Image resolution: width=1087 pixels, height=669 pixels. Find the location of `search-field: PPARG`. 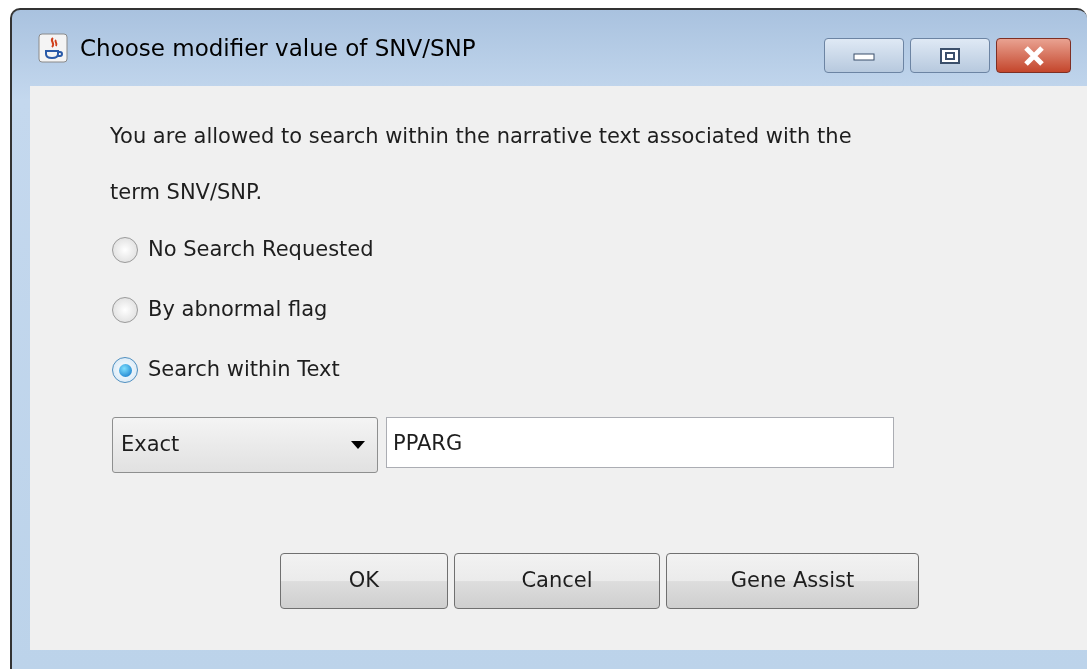

search-field: PPARG is located at coordinates (640, 442).